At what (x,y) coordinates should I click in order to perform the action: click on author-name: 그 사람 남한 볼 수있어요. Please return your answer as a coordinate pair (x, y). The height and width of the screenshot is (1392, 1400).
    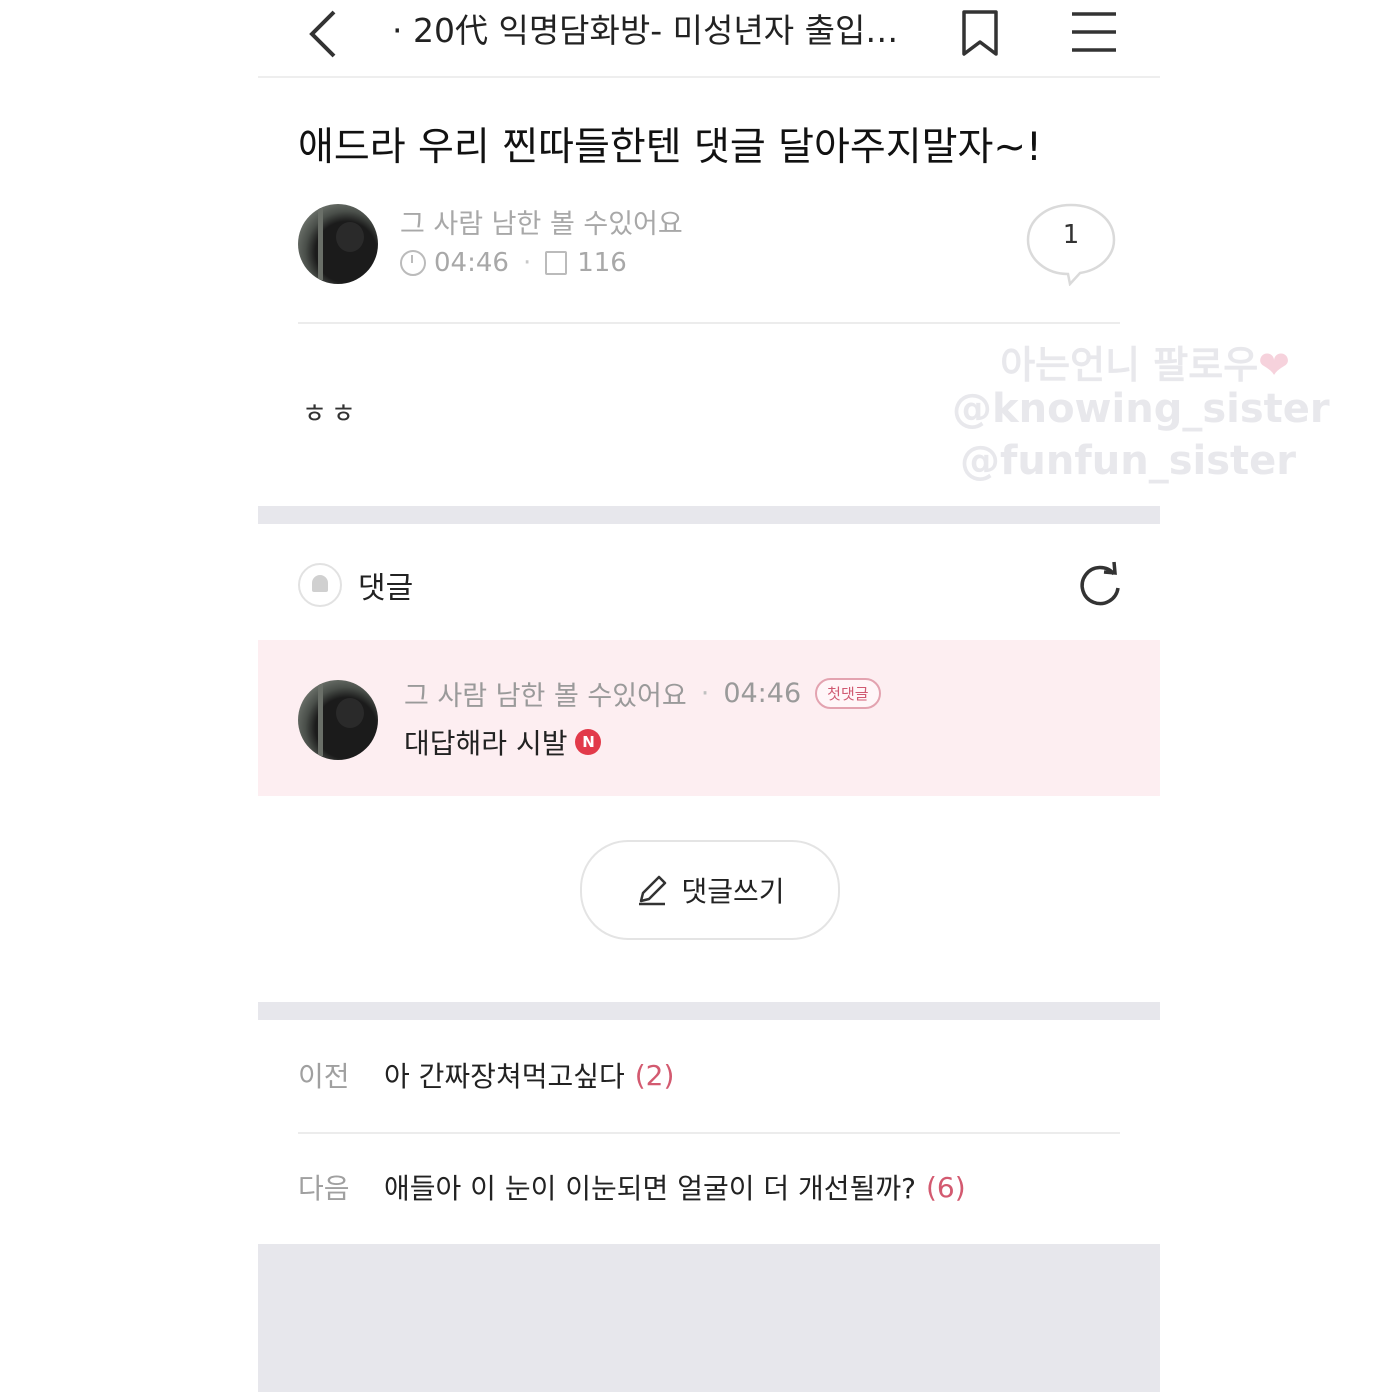
    Looking at the image, I should click on (541, 221).